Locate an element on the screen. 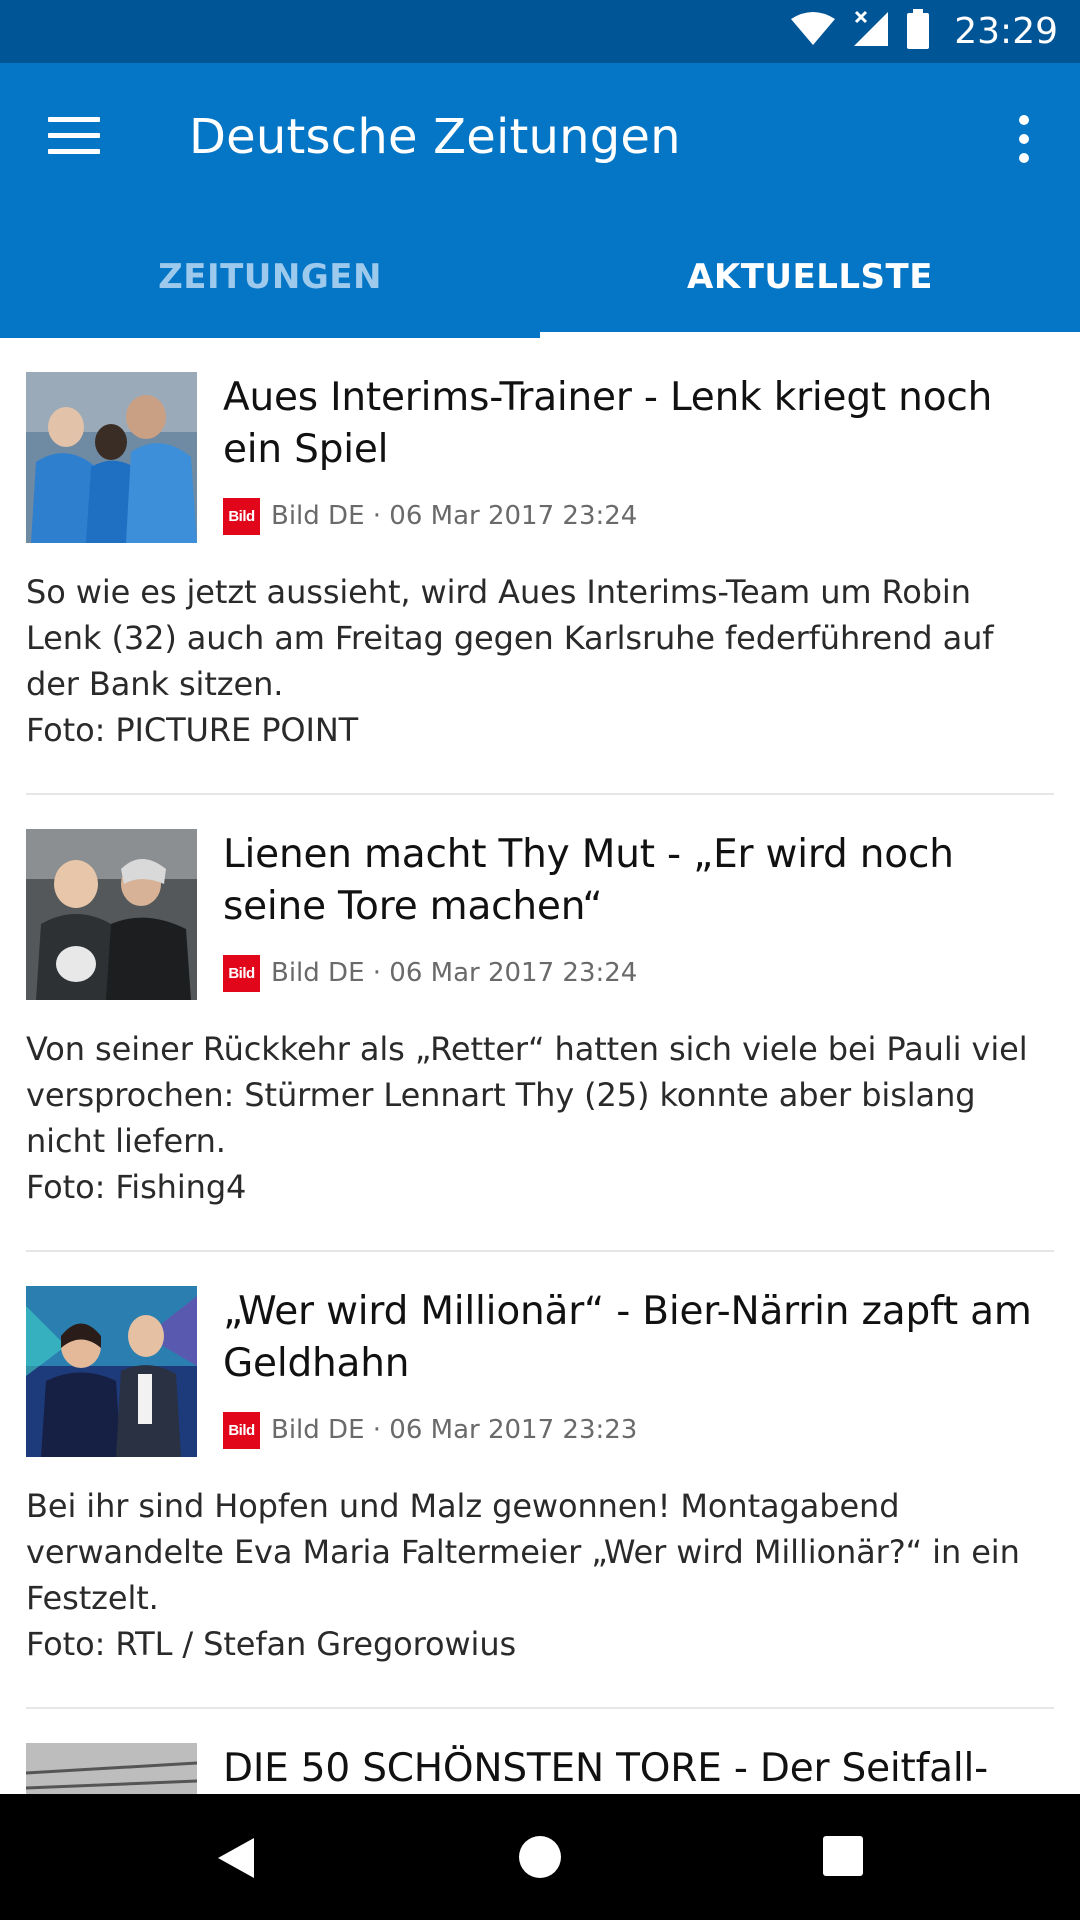 The width and height of the screenshot is (1080, 1920). article-source-date: Bild DE · 06 Mar 2017 23:23 is located at coordinates (454, 1430).